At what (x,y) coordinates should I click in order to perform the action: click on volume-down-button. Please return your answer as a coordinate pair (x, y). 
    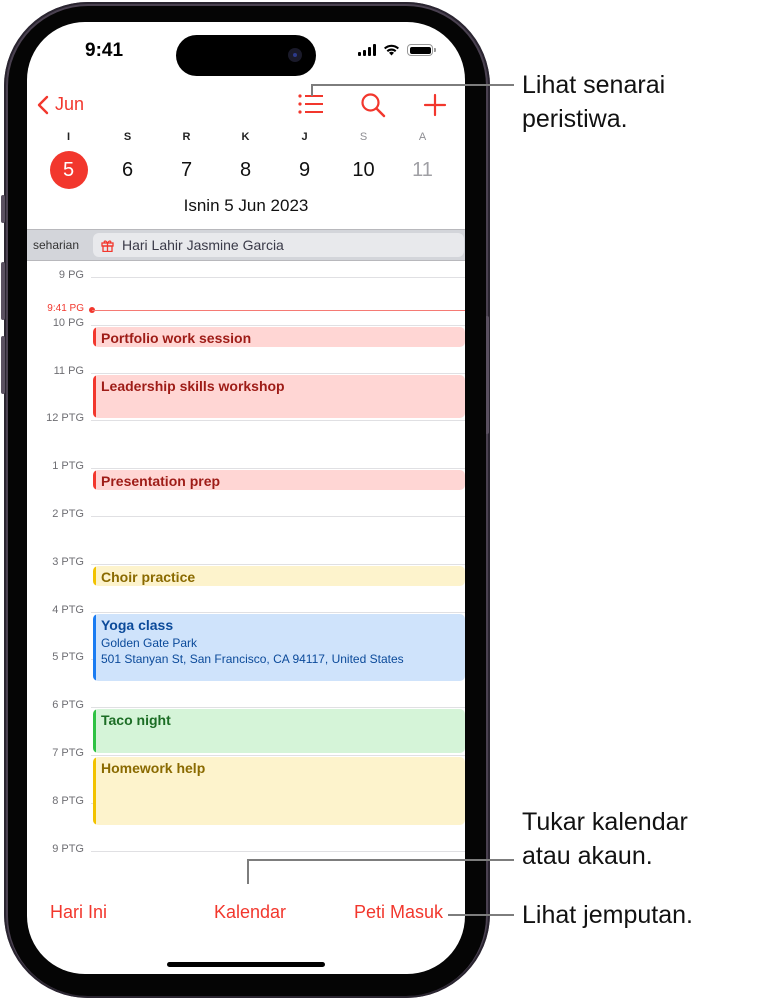
    Looking at the image, I should click on (3, 365).